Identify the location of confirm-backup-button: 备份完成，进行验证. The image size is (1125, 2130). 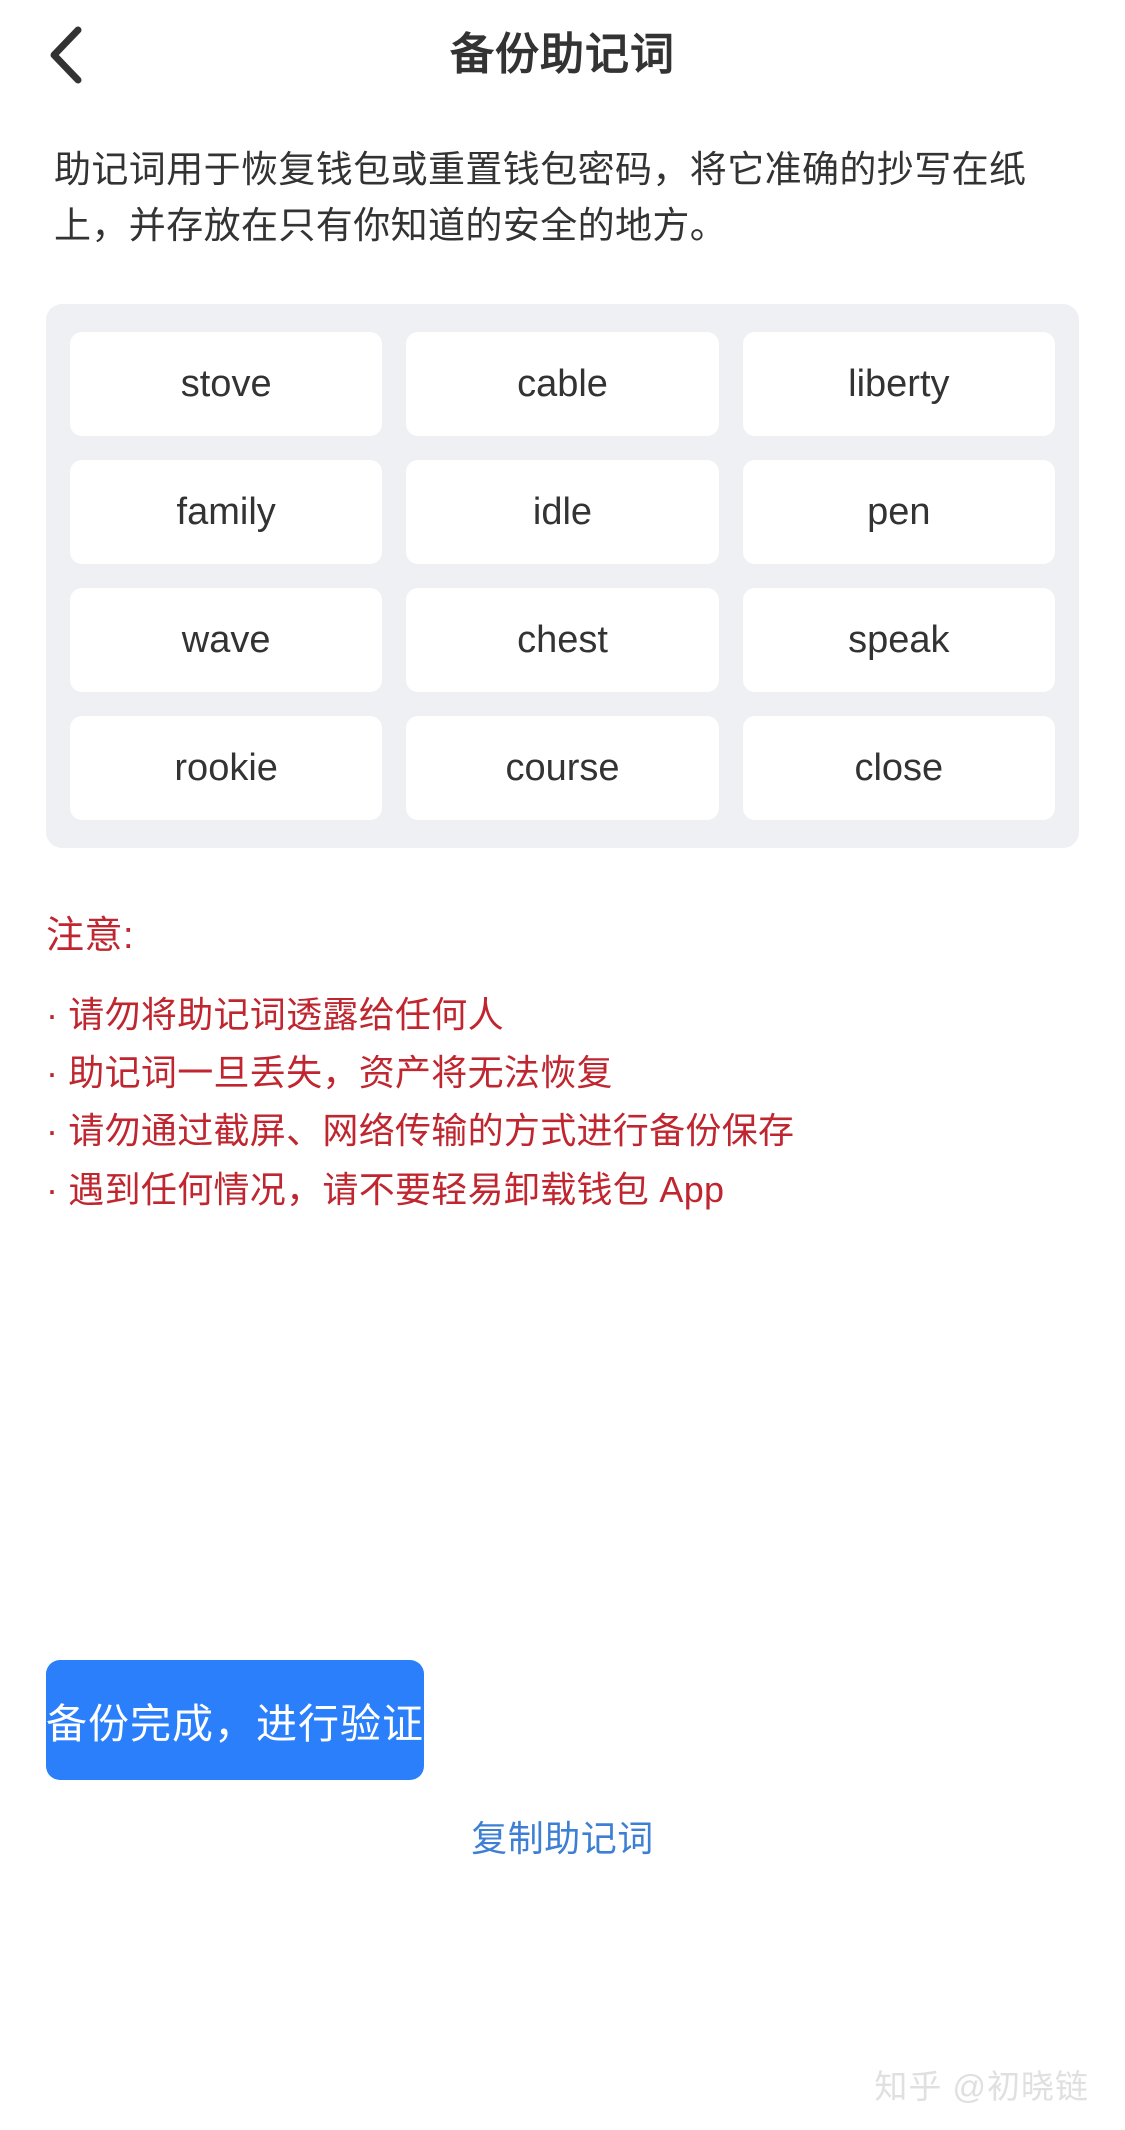
(235, 1720).